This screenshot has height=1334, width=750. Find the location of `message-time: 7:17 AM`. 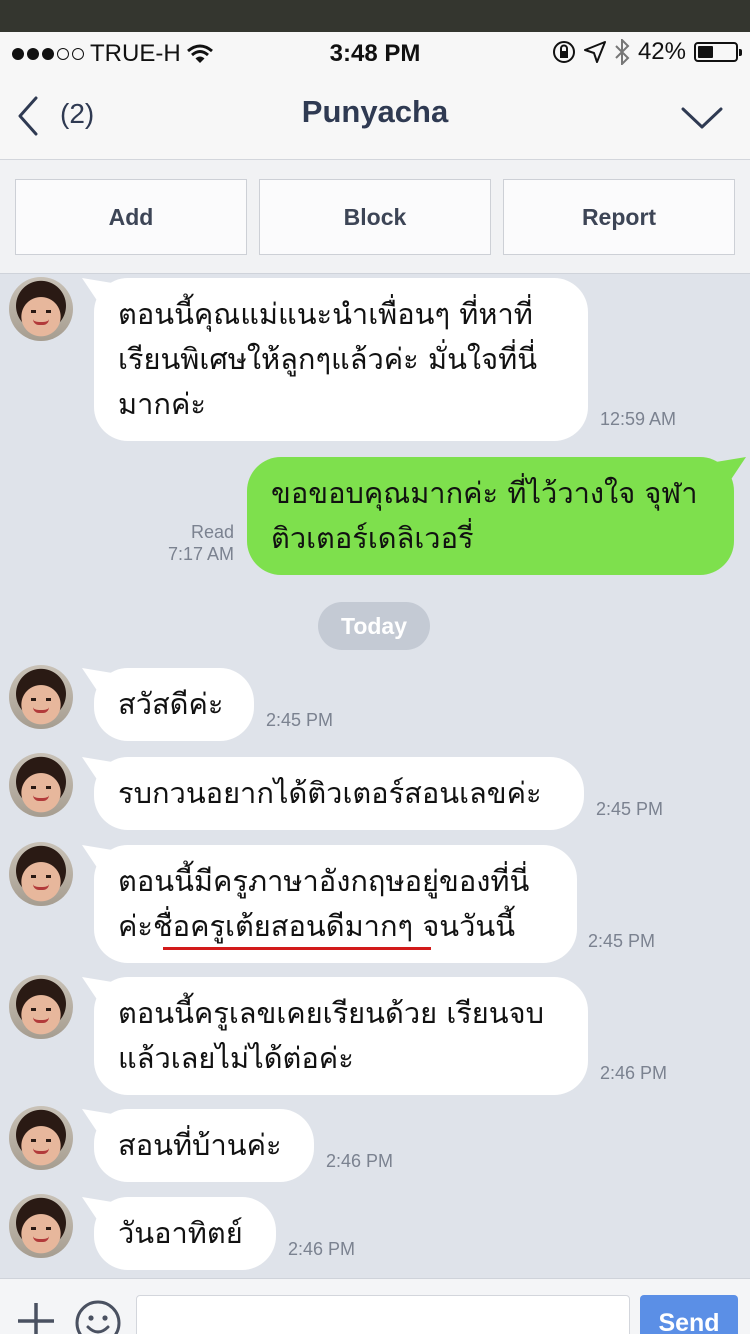

message-time: 7:17 AM is located at coordinates (200, 554).